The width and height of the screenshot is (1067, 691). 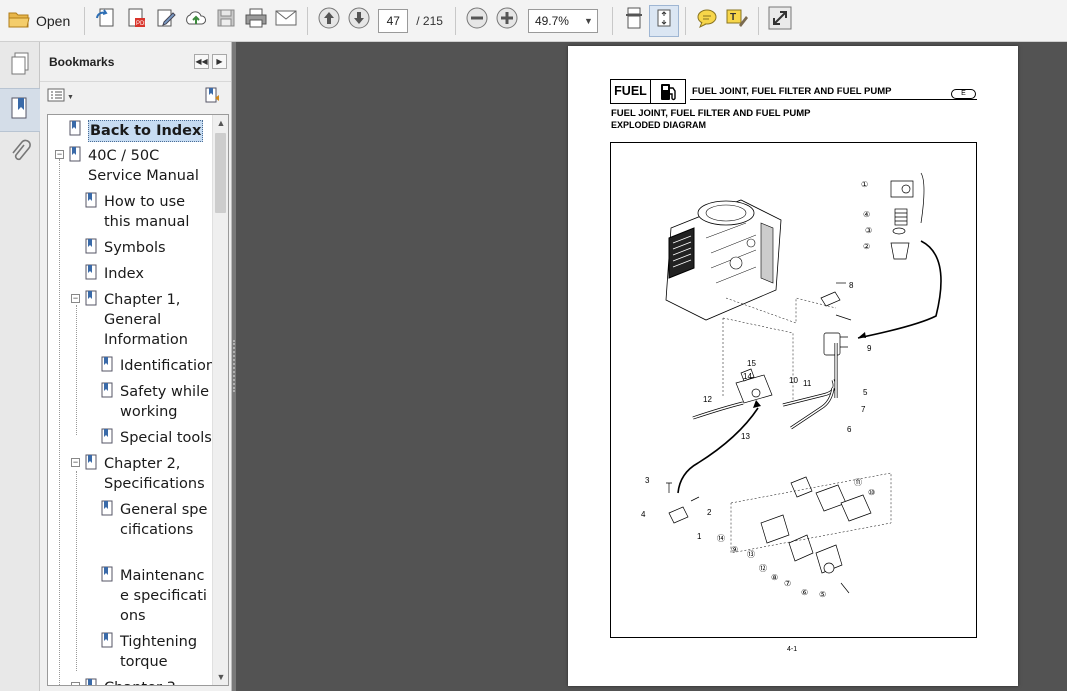 I want to click on fuel-joint-parts, so click(x=907, y=216).